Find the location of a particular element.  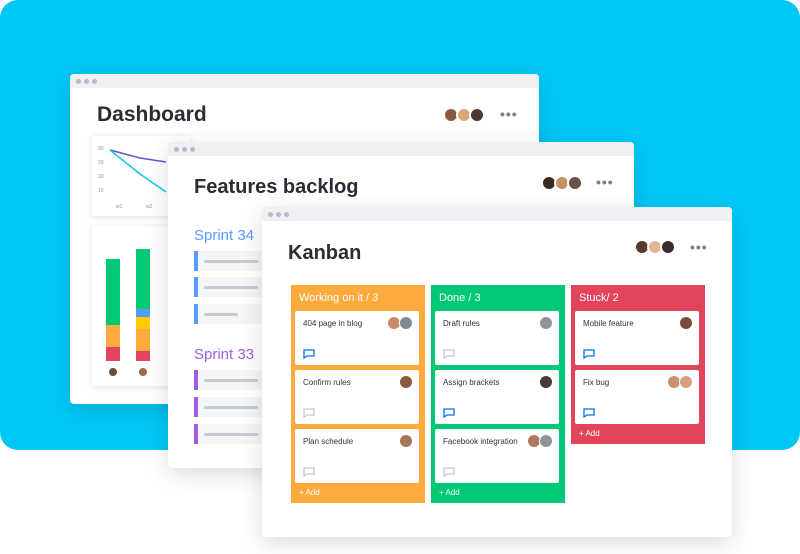

column-header: Done / 3 is located at coordinates (498, 298).